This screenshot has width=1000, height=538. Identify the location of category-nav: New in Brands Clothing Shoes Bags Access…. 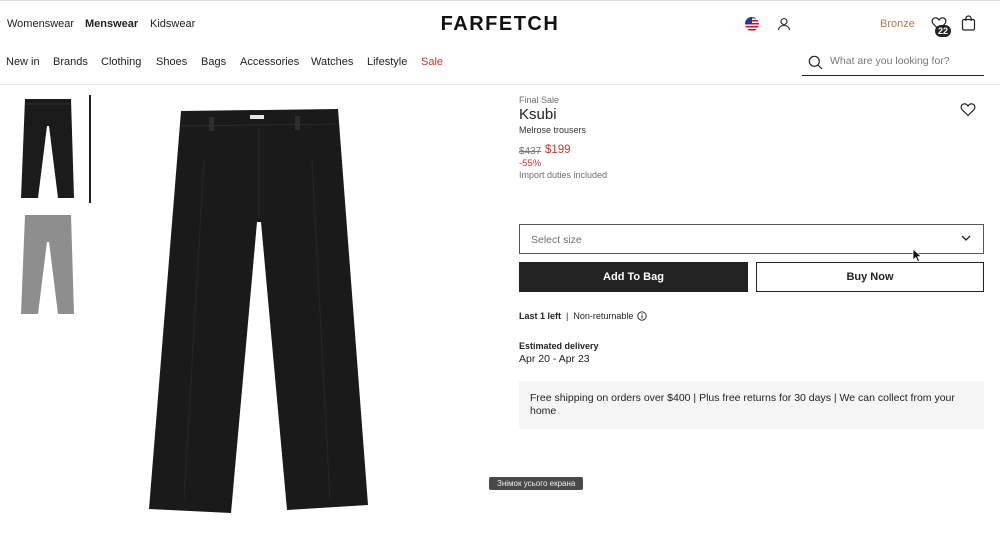
(500, 66).